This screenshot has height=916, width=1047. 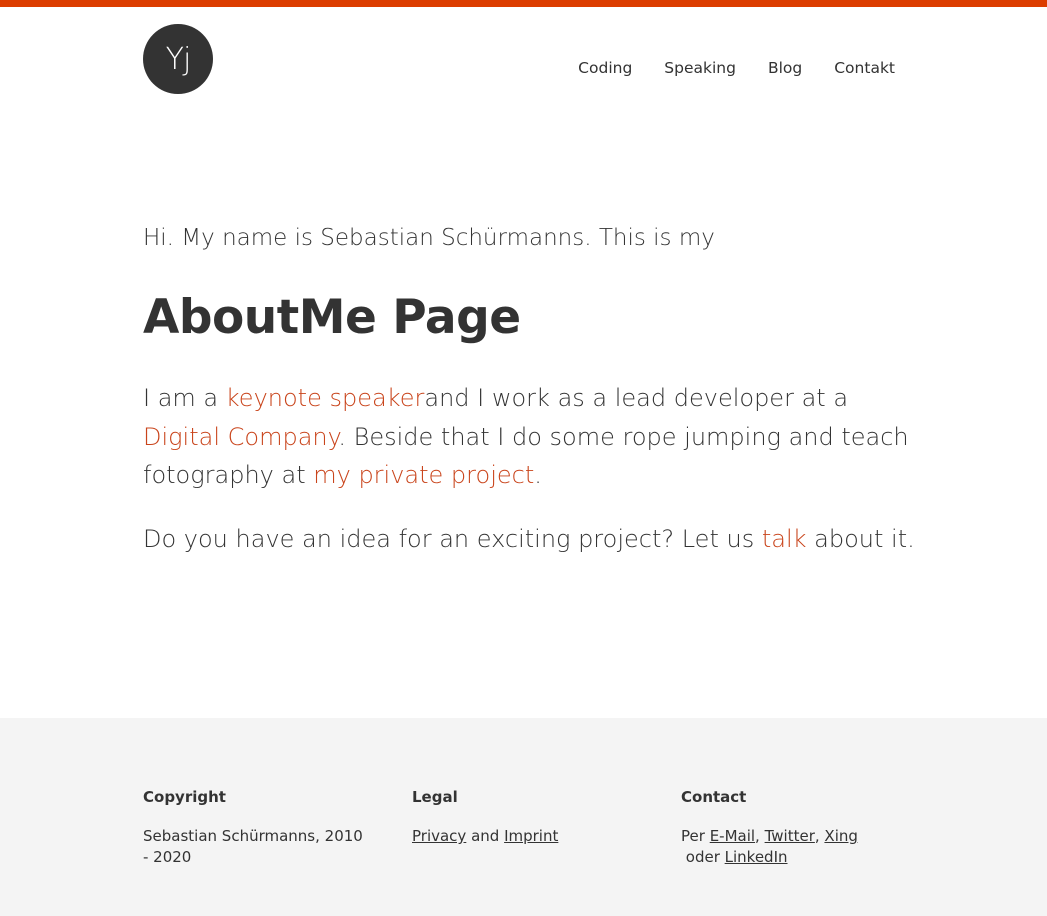 I want to click on privacy-link: Privacy, so click(x=439, y=836).